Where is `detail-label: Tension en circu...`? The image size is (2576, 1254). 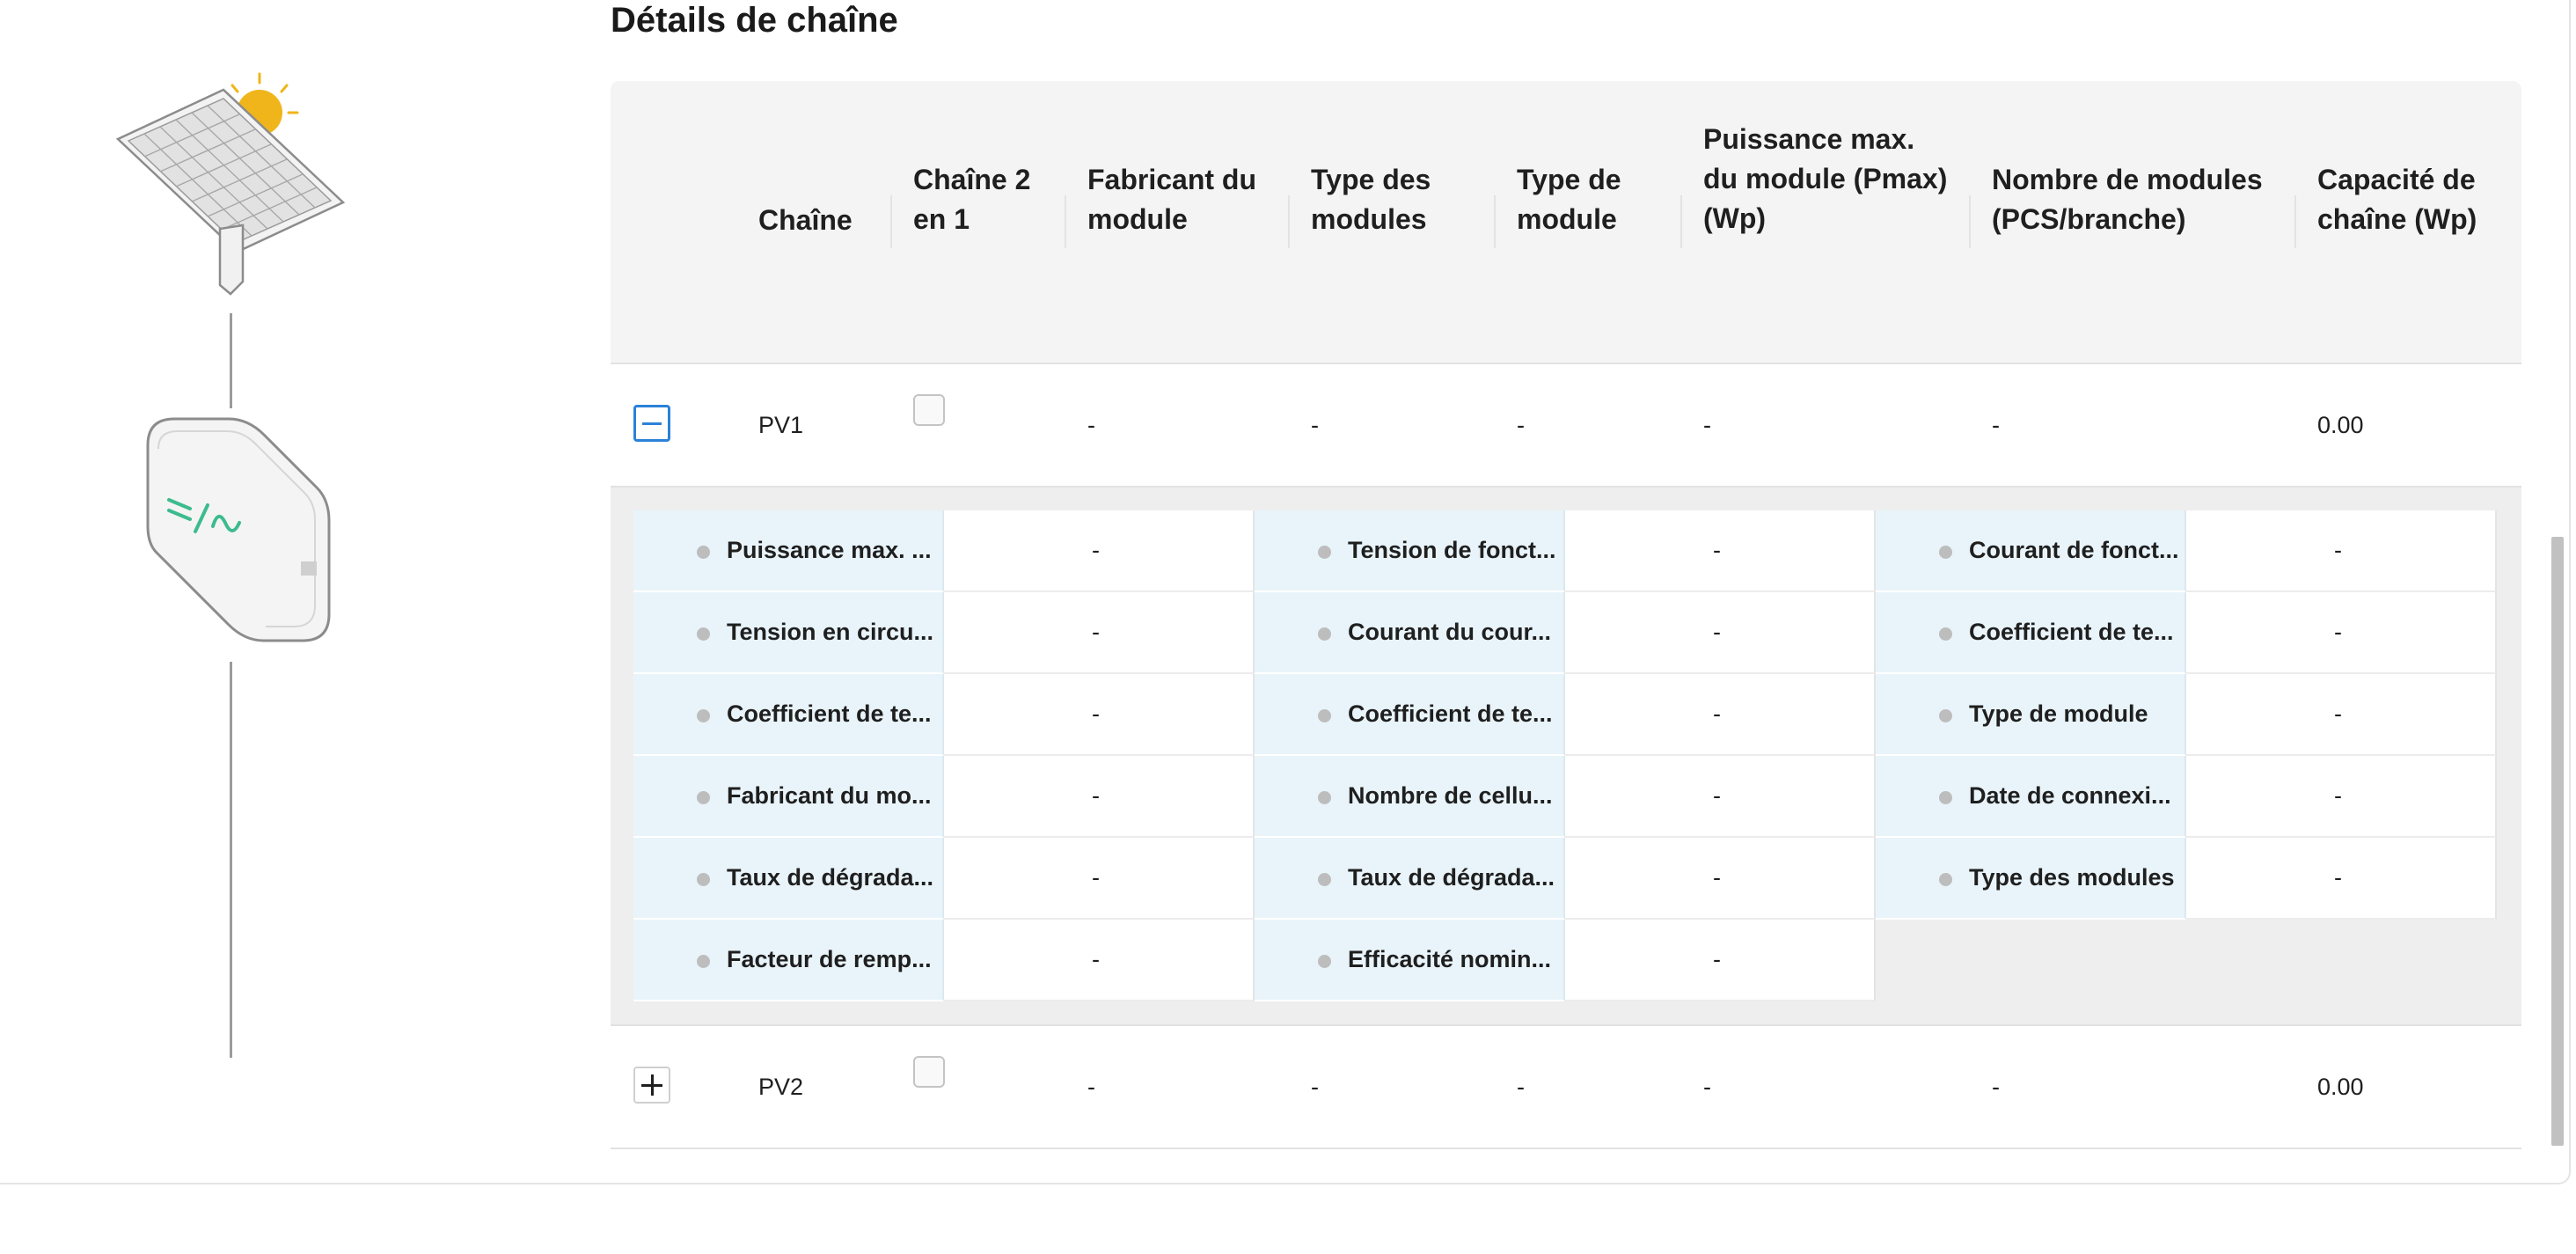 detail-label: Tension en circu... is located at coordinates (788, 633).